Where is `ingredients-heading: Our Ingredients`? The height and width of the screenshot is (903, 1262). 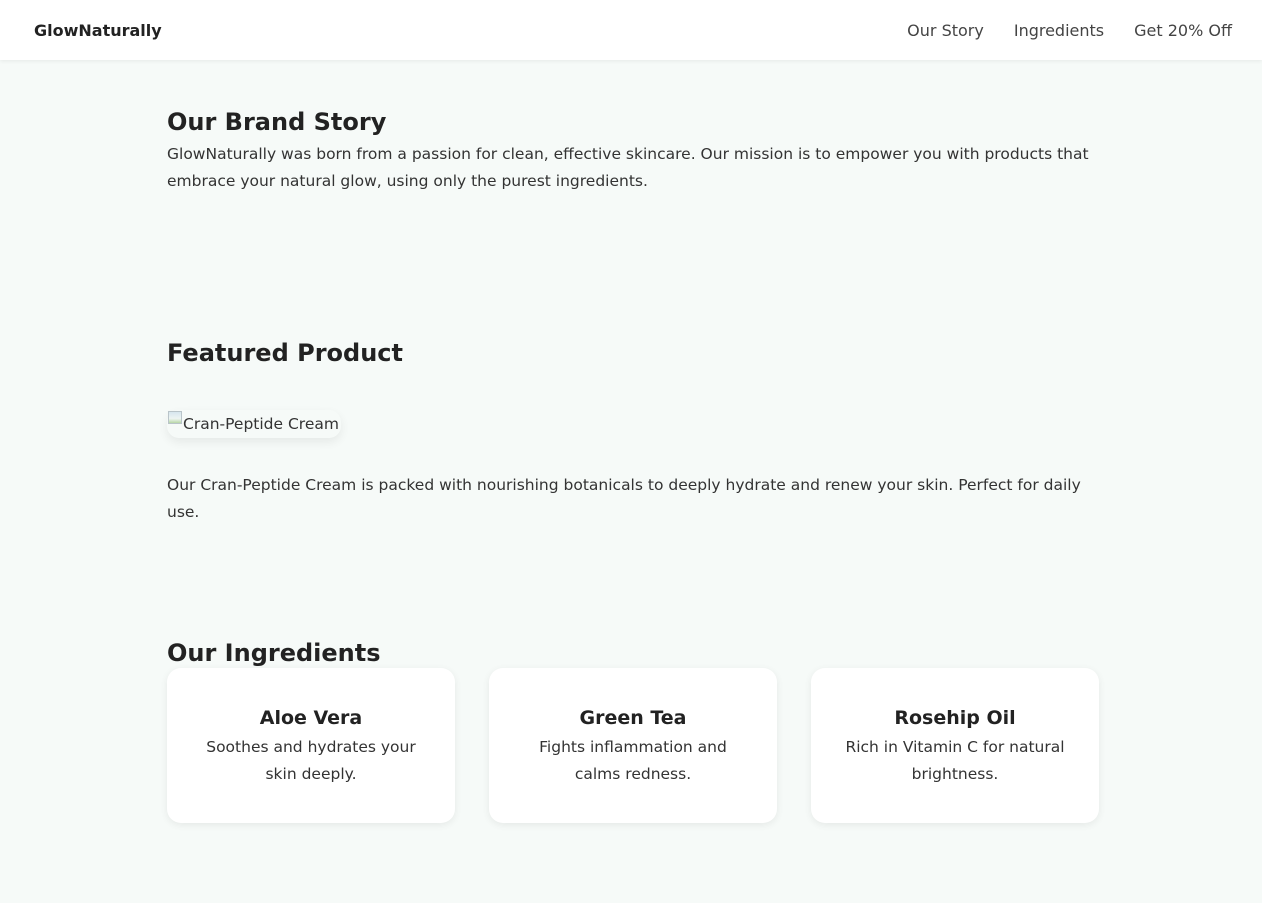
ingredients-heading: Our Ingredients is located at coordinates (274, 653).